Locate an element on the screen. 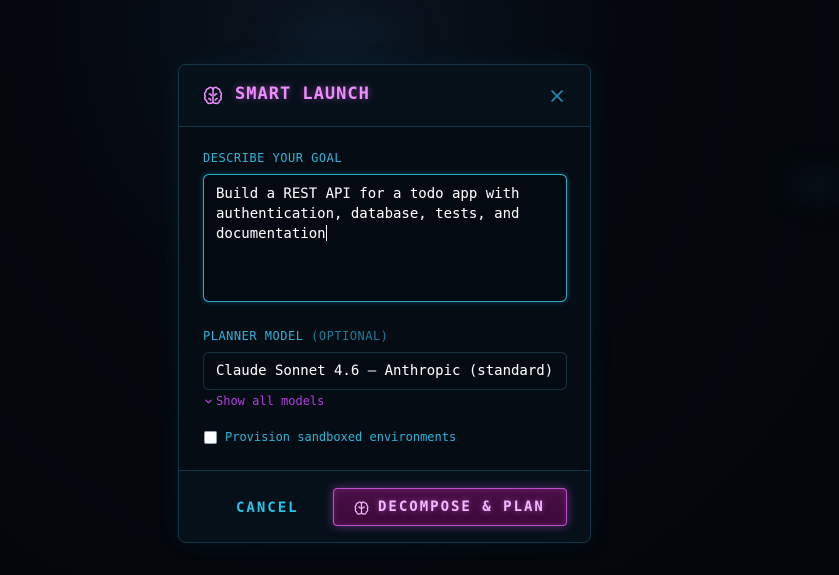 This screenshot has height=575, width=839. decompose-plan-button: DECOMPOSE & PLAN is located at coordinates (450, 507).